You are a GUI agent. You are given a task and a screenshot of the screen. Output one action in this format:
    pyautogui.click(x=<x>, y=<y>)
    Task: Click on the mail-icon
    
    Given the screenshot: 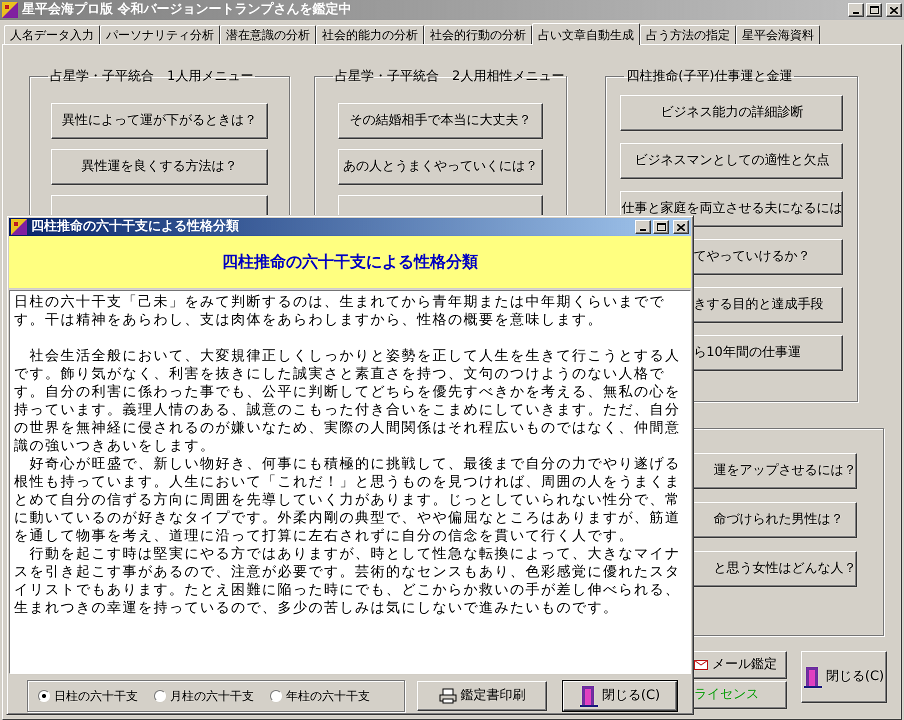 What is the action you would take?
    pyautogui.click(x=701, y=665)
    